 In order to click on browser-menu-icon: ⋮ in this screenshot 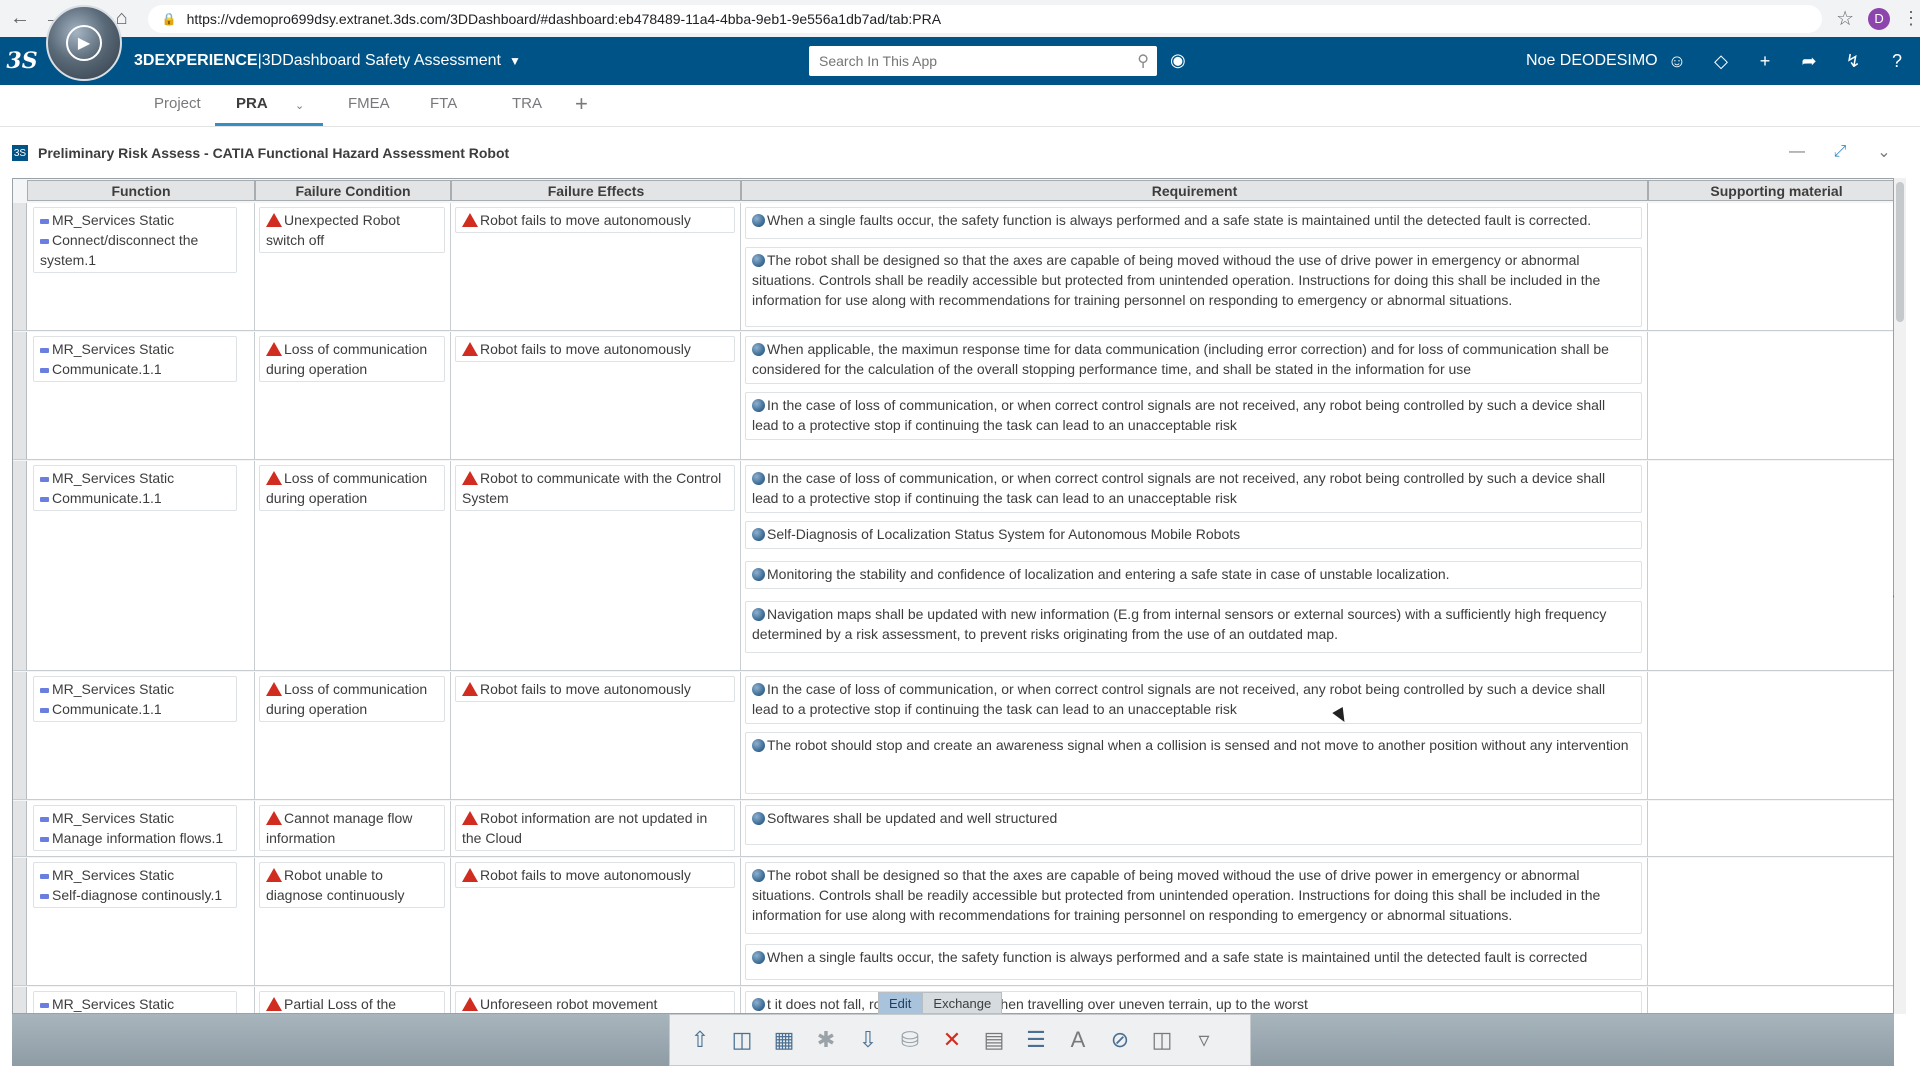, I will do `click(1911, 18)`.